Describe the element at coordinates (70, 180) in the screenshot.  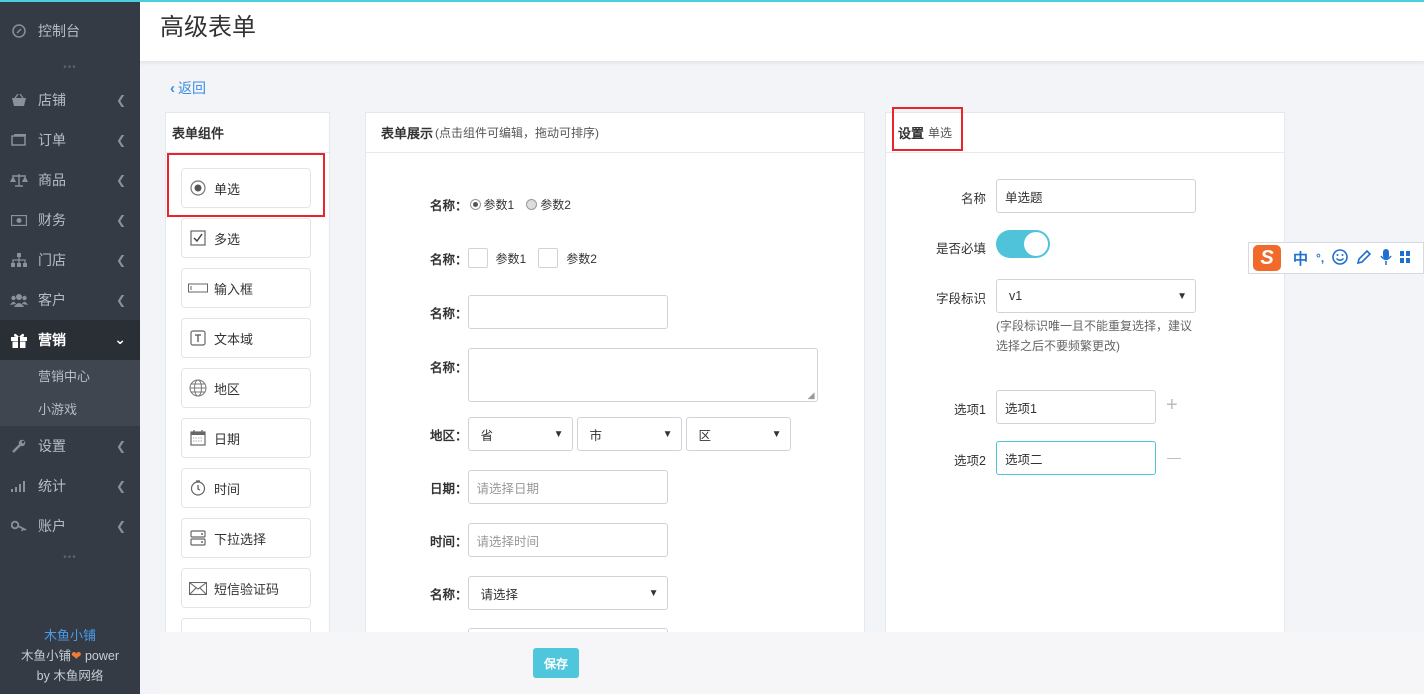
I see `nav-products: 商品 ❮` at that location.